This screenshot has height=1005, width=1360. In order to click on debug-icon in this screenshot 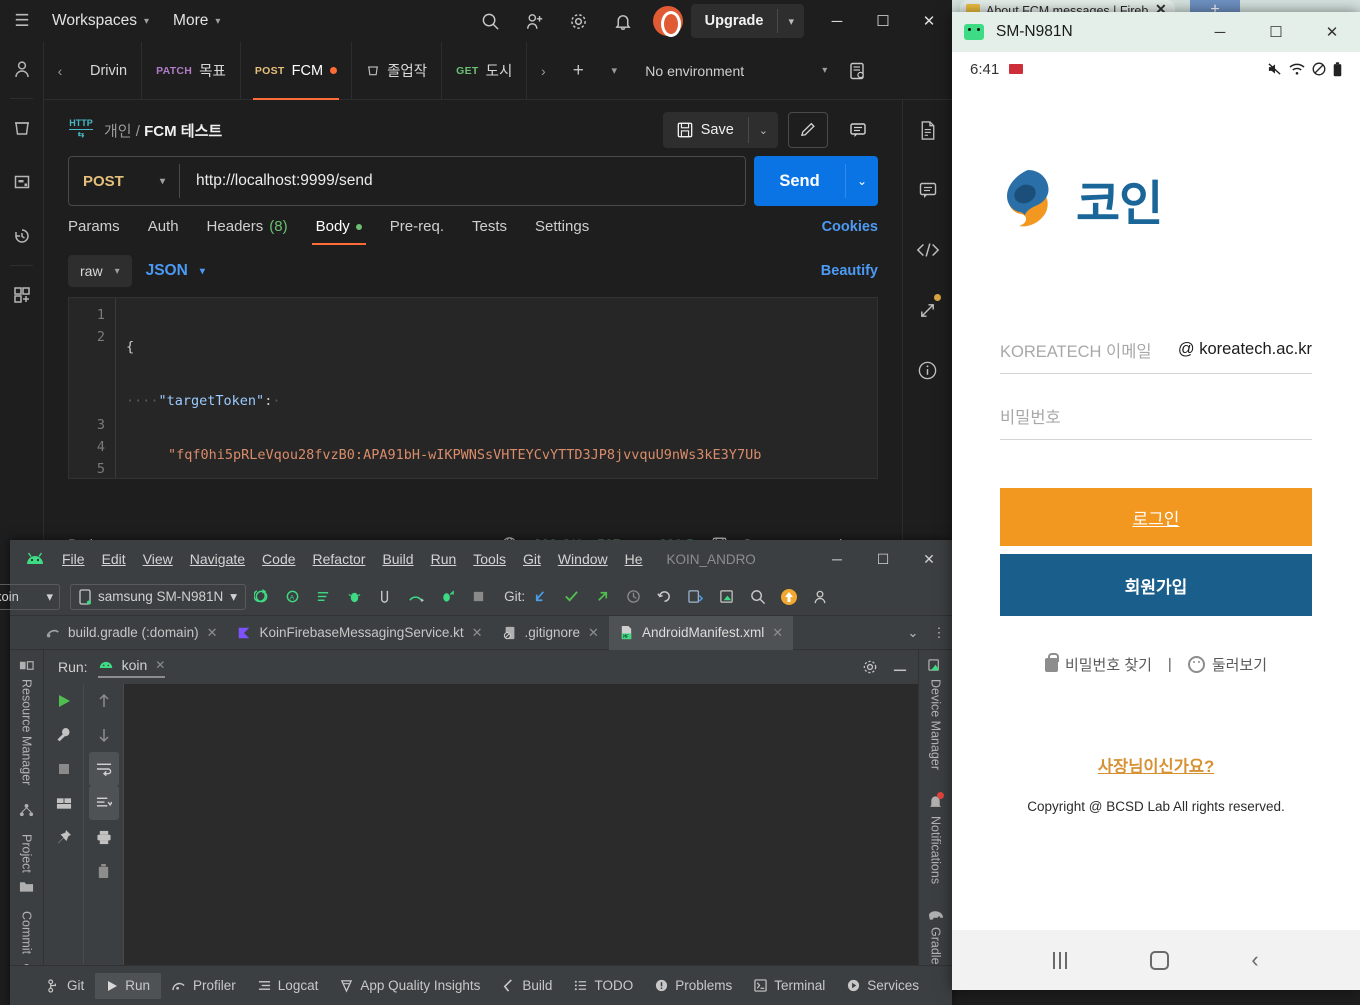, I will do `click(354, 597)`.